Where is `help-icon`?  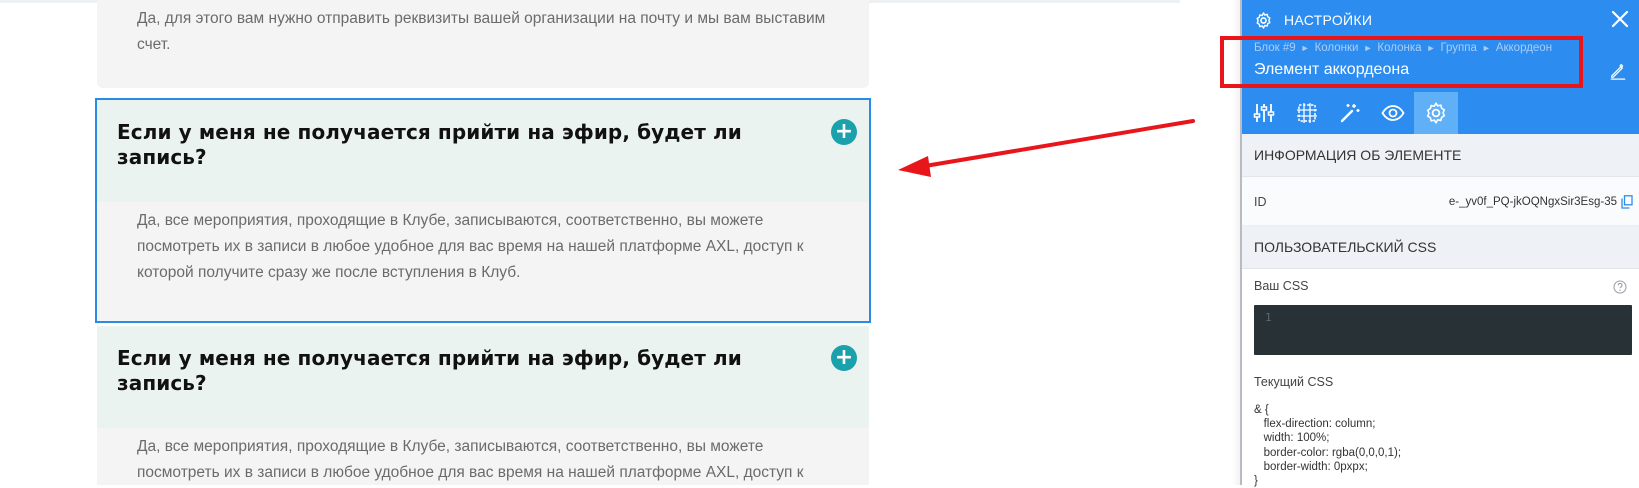 help-icon is located at coordinates (1620, 287).